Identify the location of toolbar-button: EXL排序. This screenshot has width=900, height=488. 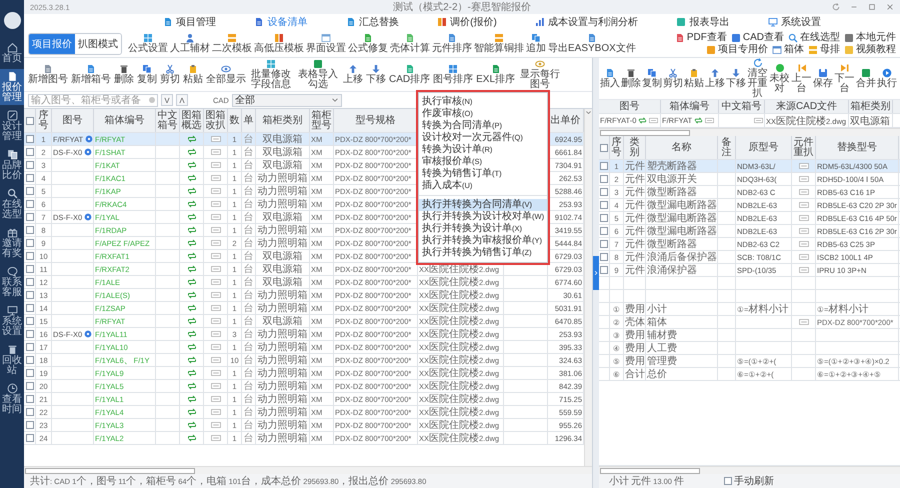
(496, 74).